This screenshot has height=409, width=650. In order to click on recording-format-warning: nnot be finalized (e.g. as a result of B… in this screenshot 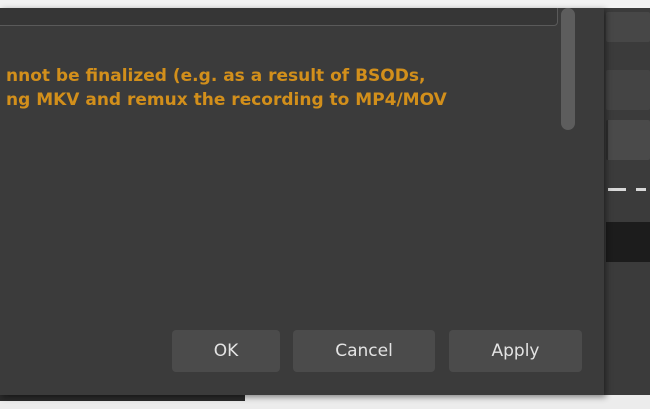, I will do `click(286, 88)`.